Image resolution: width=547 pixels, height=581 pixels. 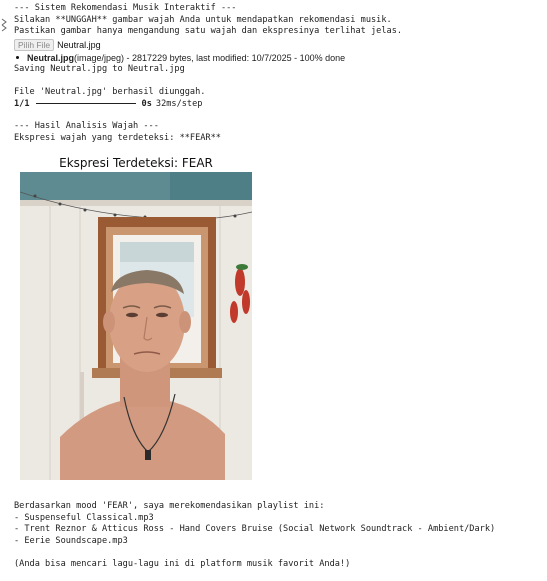 I want to click on uploaded-line: File 'Neutral.jpg' berhasil diunggah., so click(x=110, y=91).